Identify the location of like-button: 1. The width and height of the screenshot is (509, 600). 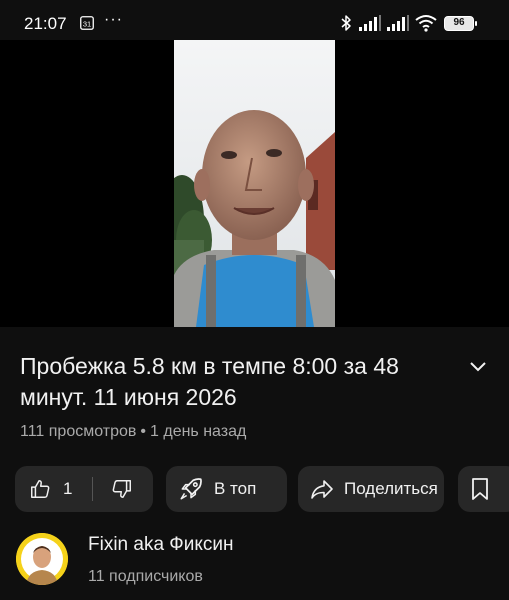
(50, 489).